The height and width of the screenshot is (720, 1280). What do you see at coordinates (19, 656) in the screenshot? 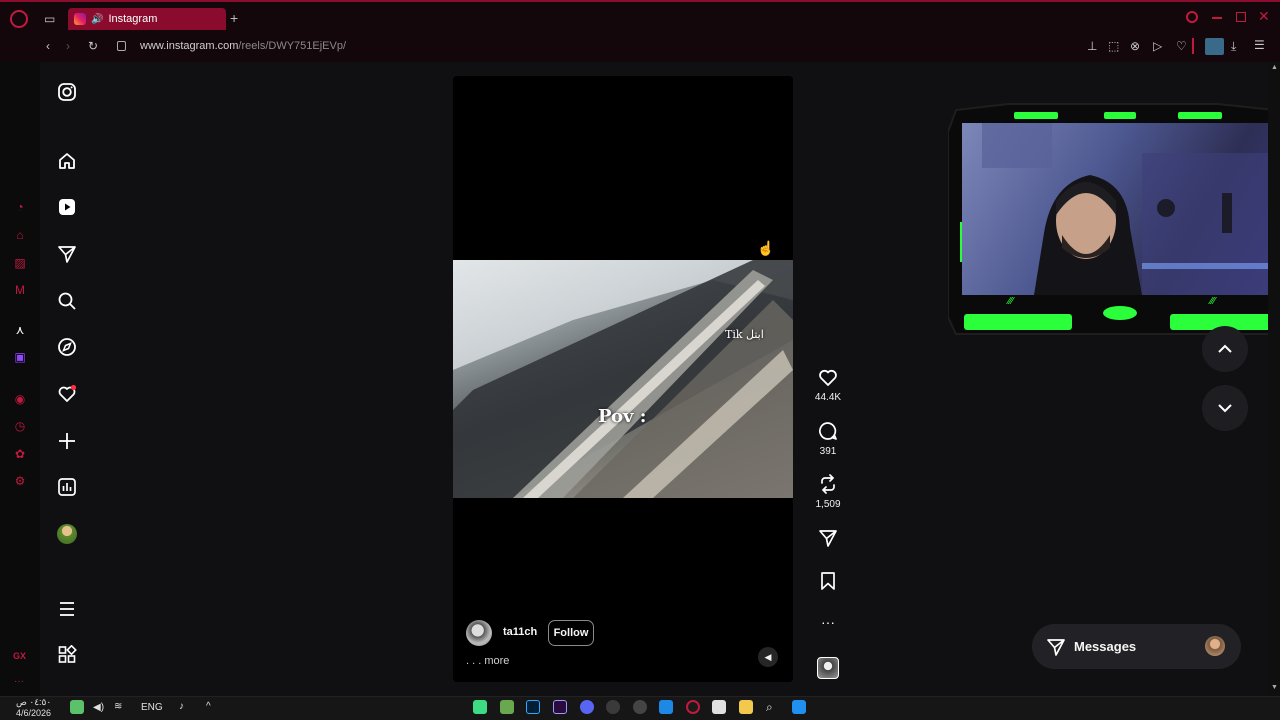
I see `gx-label: GX` at bounding box center [19, 656].